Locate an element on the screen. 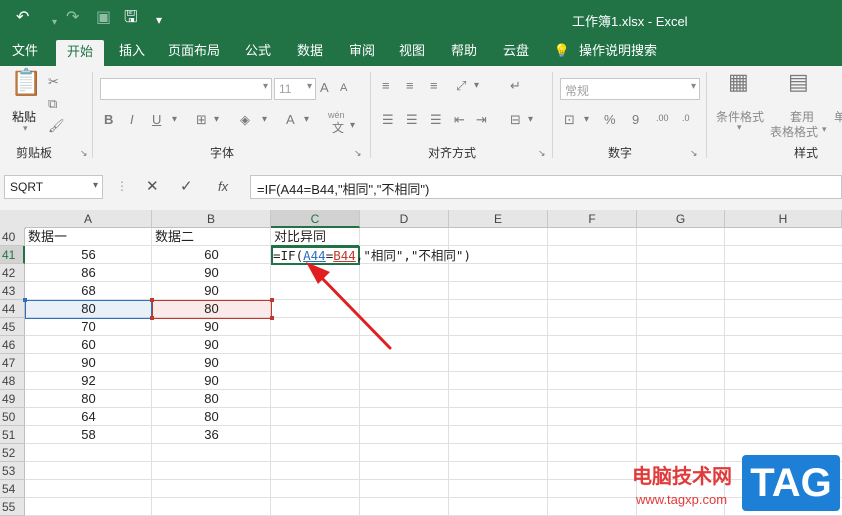 The width and height of the screenshot is (842, 516). annotation-arrow-icon is located at coordinates (349, 306).